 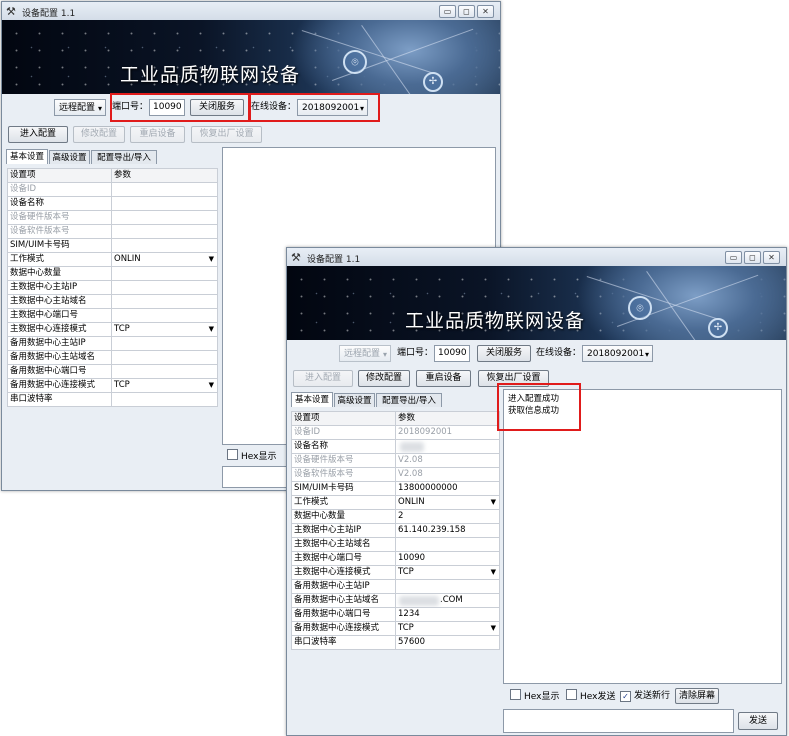 I want to click on factory-reset-button: 恢复出厂设置, so click(x=226, y=134).